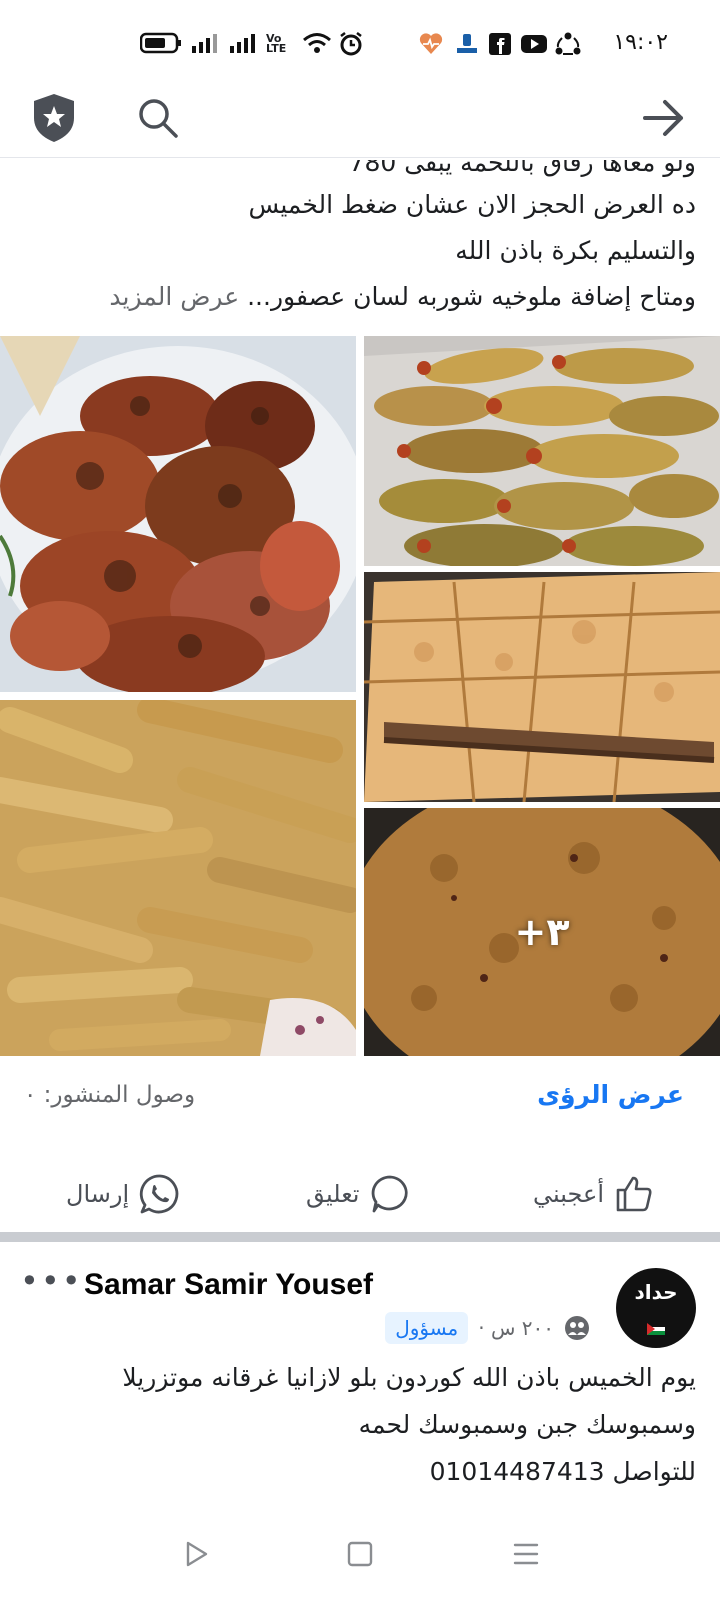 This screenshot has height=1600, width=720. I want to click on photo-stuffed-vegetables, so click(542, 451).